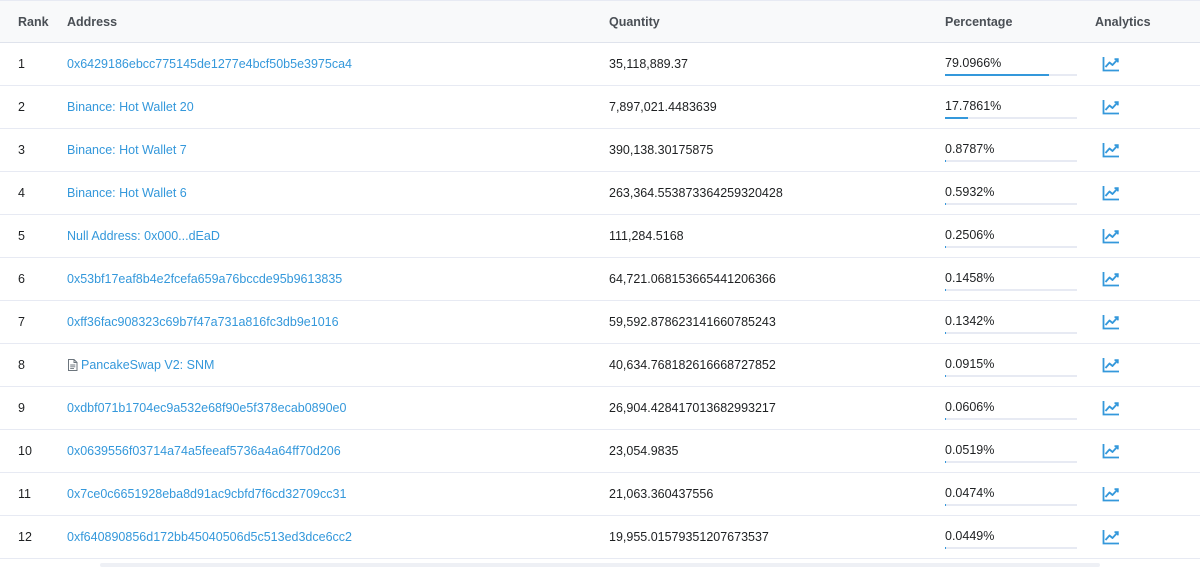 This screenshot has height=567, width=1200. I want to click on percentage-value: 0.5932%, so click(970, 192).